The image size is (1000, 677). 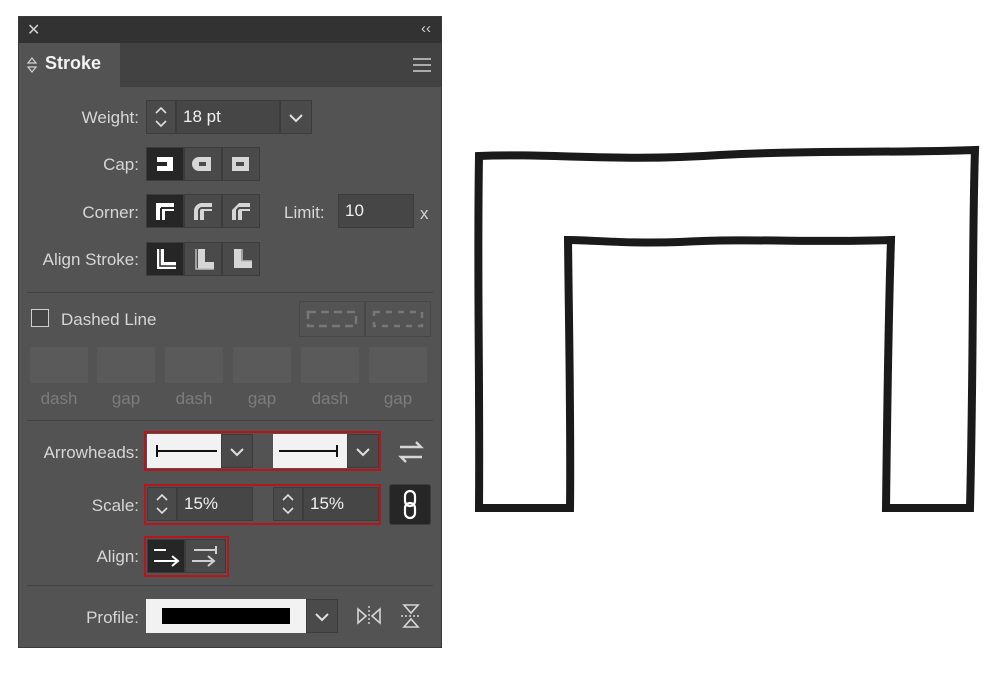 I want to click on end-arrowhead-dropdown, so click(x=363, y=451).